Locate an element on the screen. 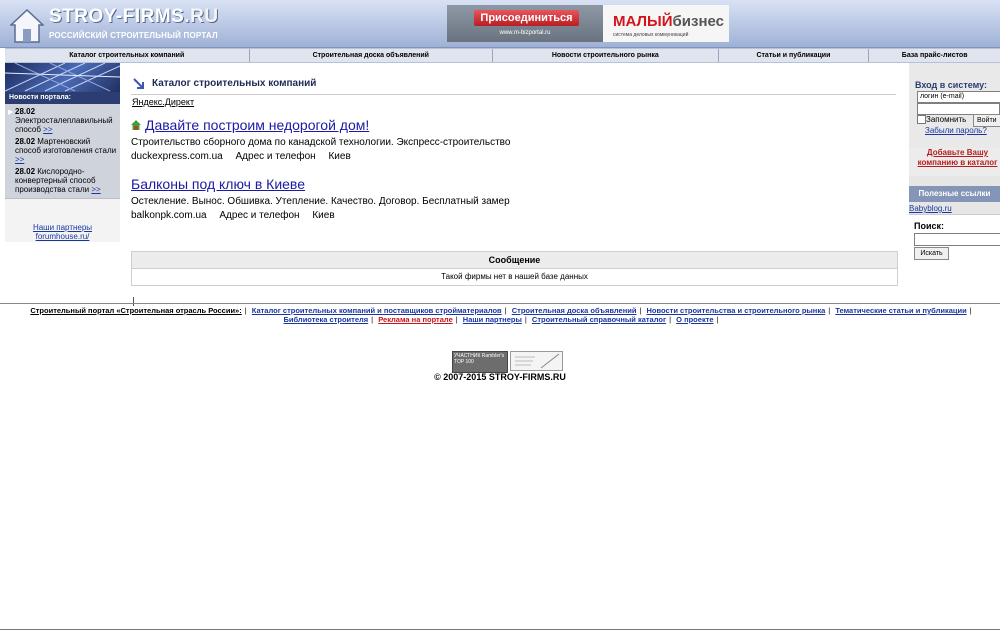 The height and width of the screenshot is (631, 1000). add-company-link: Добавьте Вашу компанию в каталог is located at coordinates (955, 158).